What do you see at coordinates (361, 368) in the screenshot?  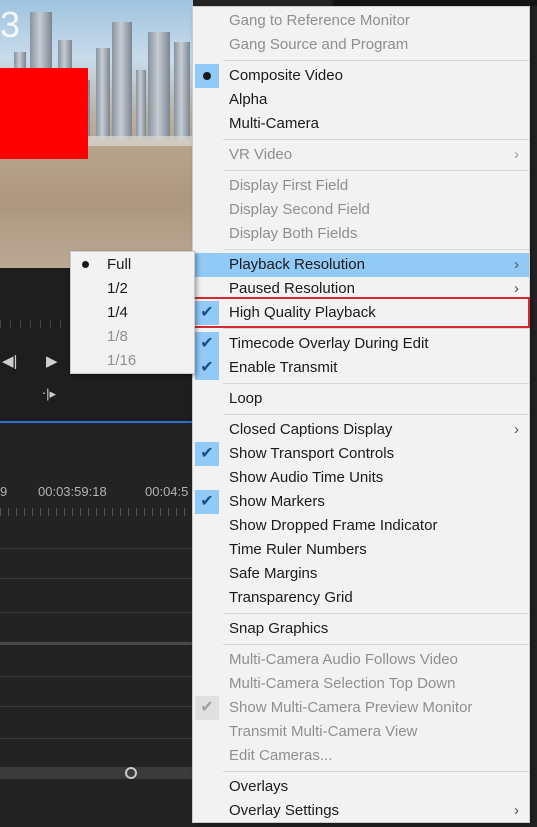 I see `menu-item-enable-transmit: ✔ Enable Transmit` at bounding box center [361, 368].